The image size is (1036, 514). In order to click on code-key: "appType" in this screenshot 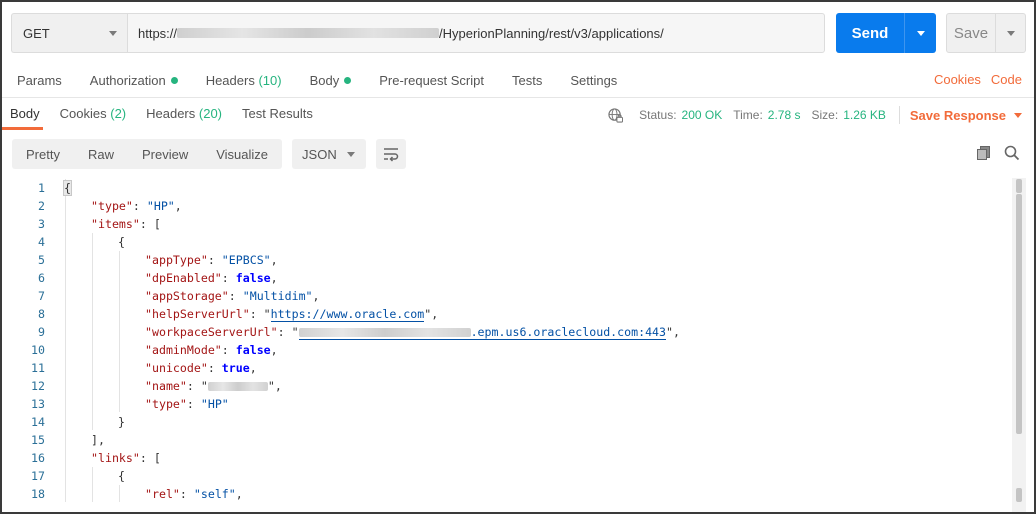, I will do `click(176, 260)`.